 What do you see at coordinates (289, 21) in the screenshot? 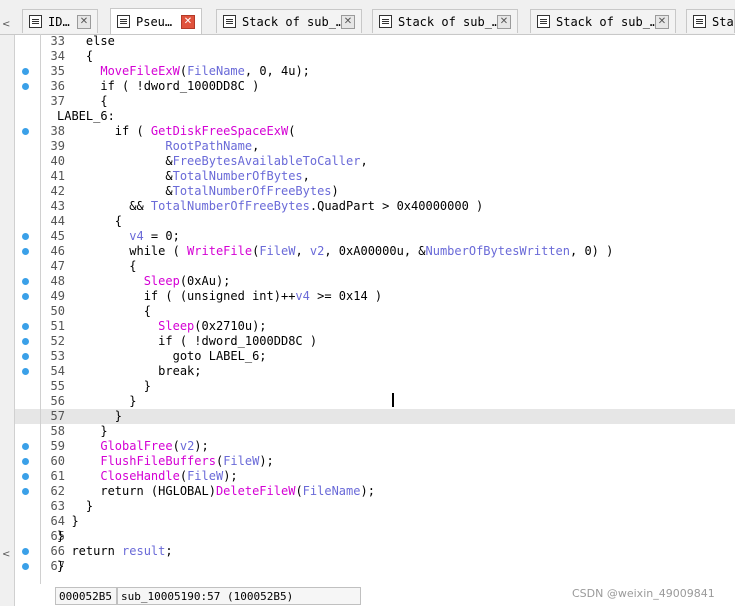
I see `tab-stack-1: Stack of sub_… ✕` at bounding box center [289, 21].